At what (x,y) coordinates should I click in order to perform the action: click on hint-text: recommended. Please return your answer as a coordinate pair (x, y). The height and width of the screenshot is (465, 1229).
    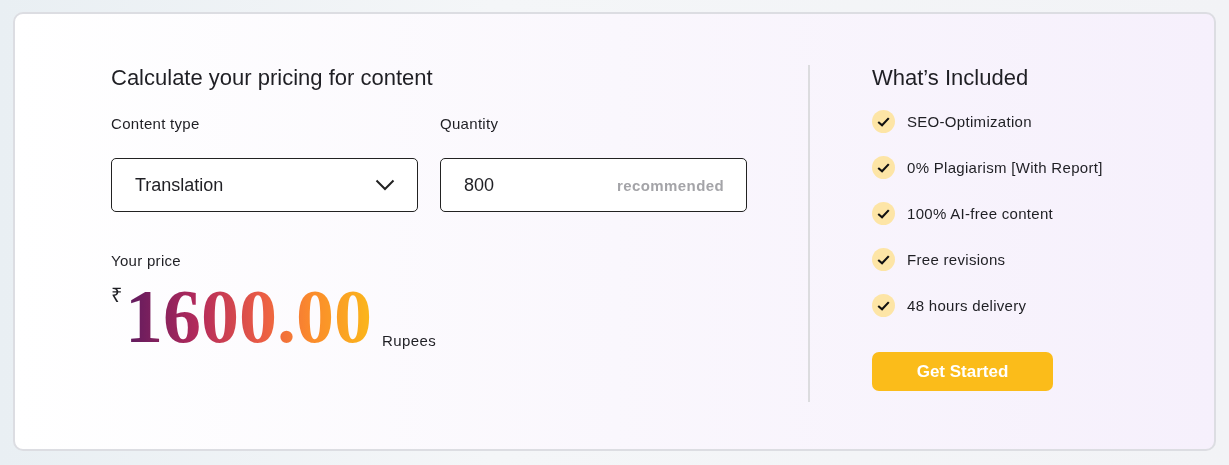
    Looking at the image, I should click on (670, 185).